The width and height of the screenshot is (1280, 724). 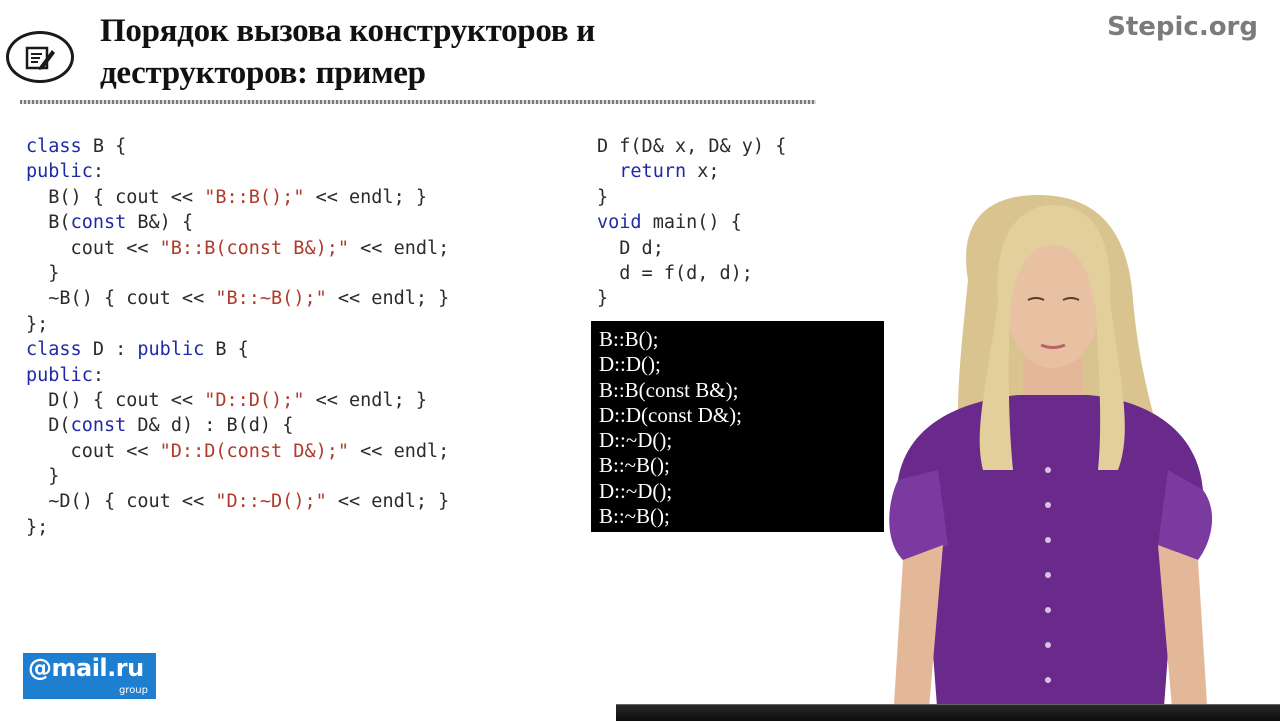 I want to click on code-text: main() {, so click(x=691, y=223).